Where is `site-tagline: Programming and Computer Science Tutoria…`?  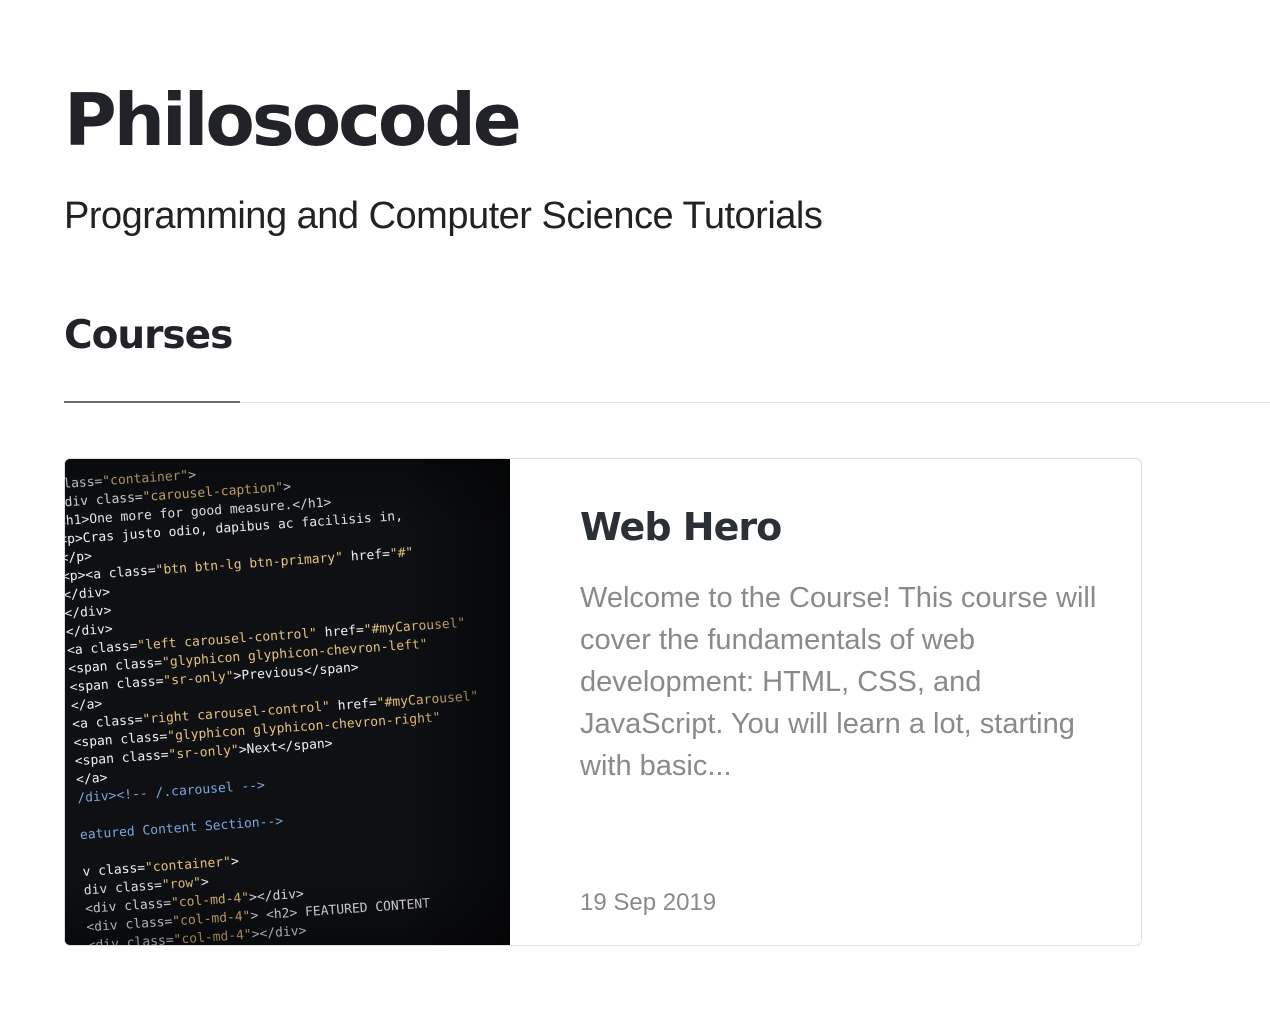 site-tagline: Programming and Computer Science Tutoria… is located at coordinates (443, 216).